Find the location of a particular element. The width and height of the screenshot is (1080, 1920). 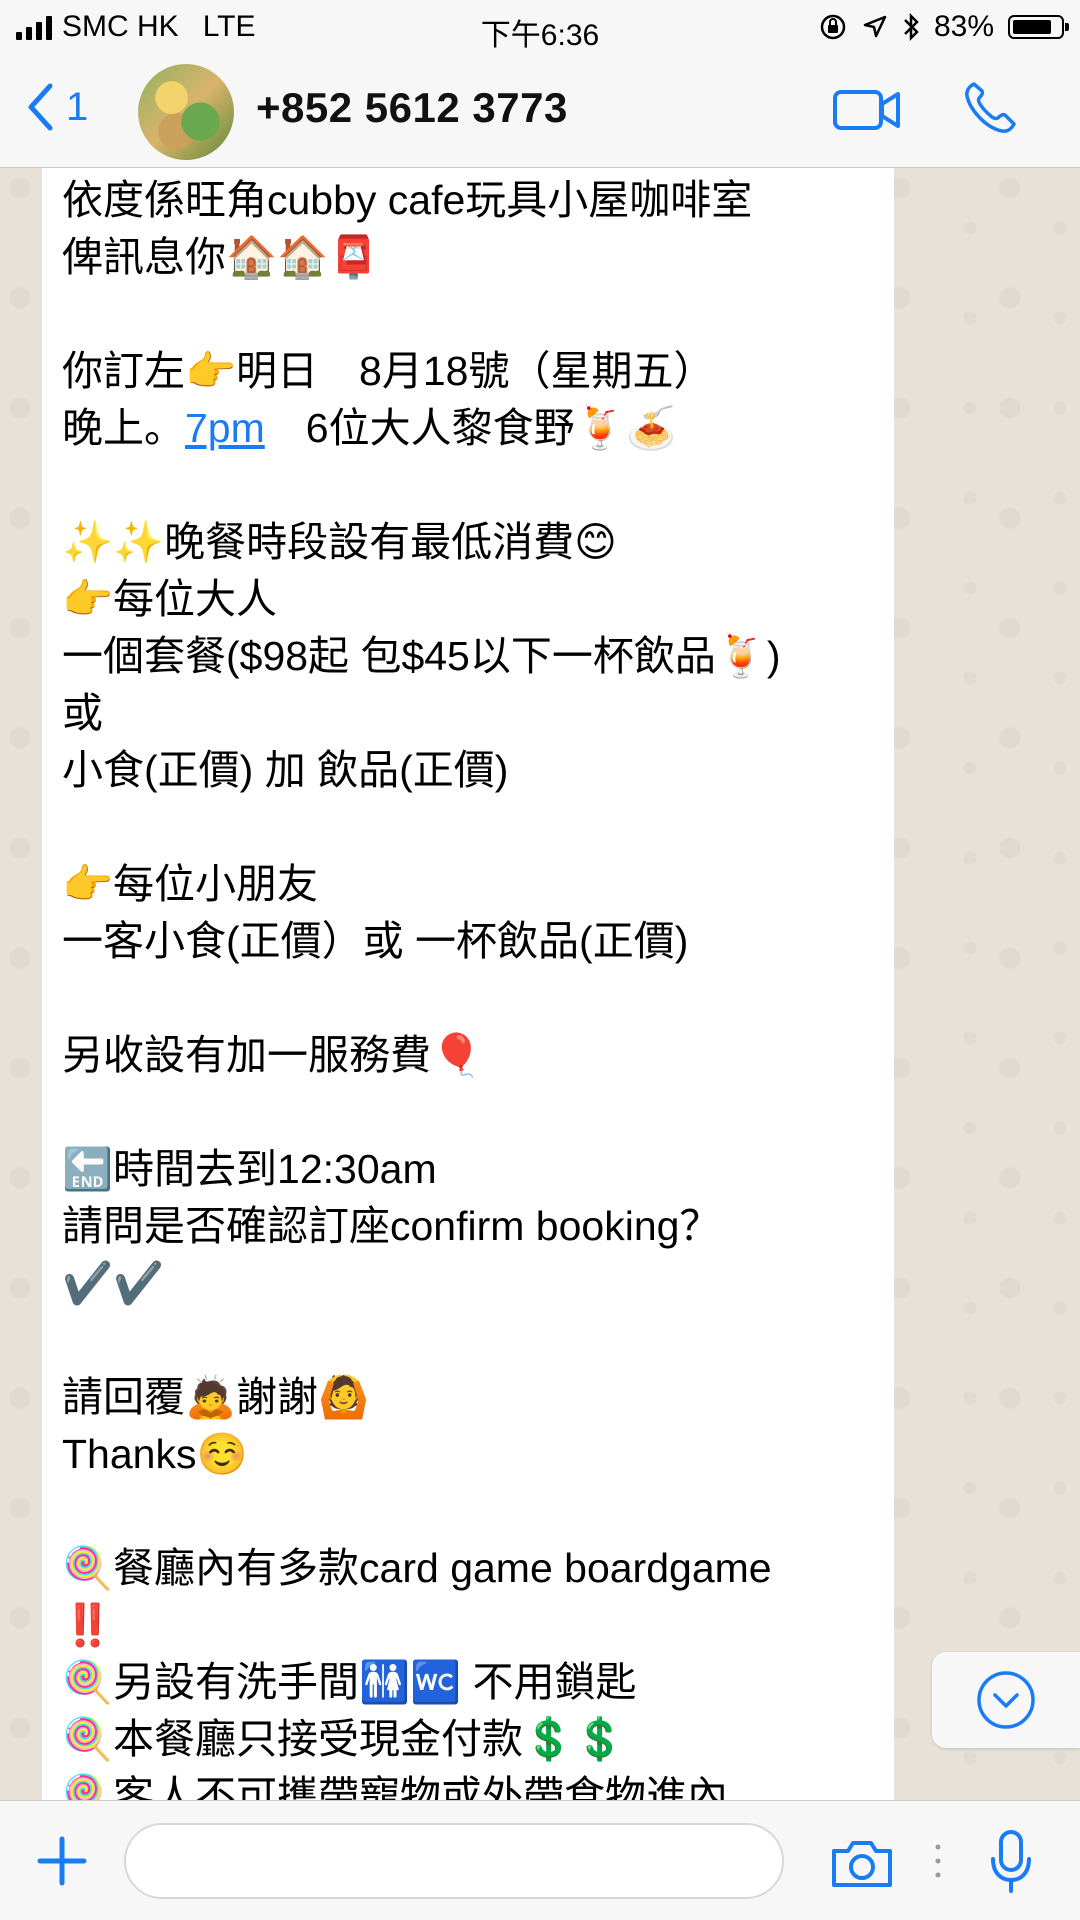

plus-icon is located at coordinates (62, 1861).